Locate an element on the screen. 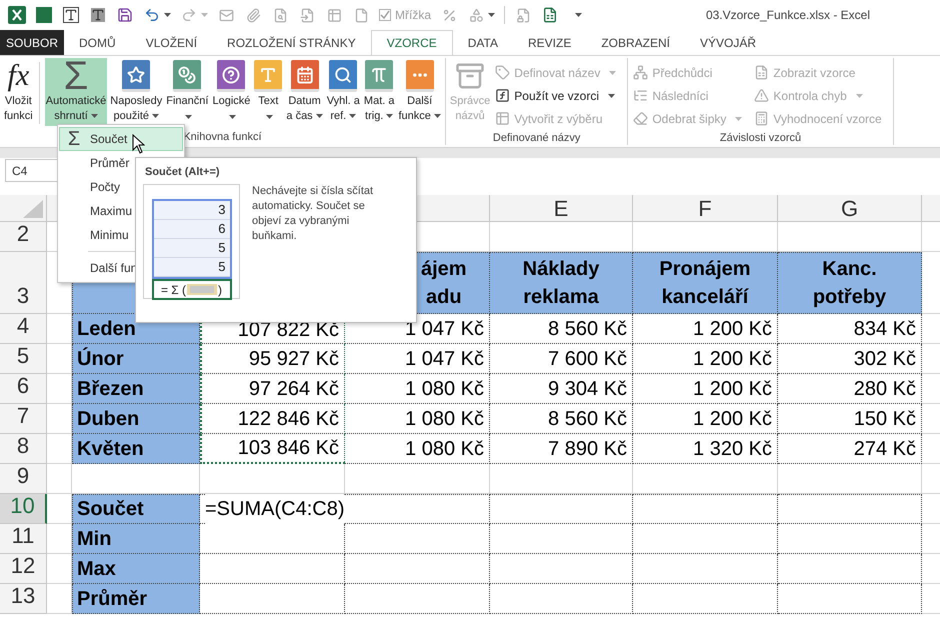  ribbon-tab: DATA is located at coordinates (482, 42).